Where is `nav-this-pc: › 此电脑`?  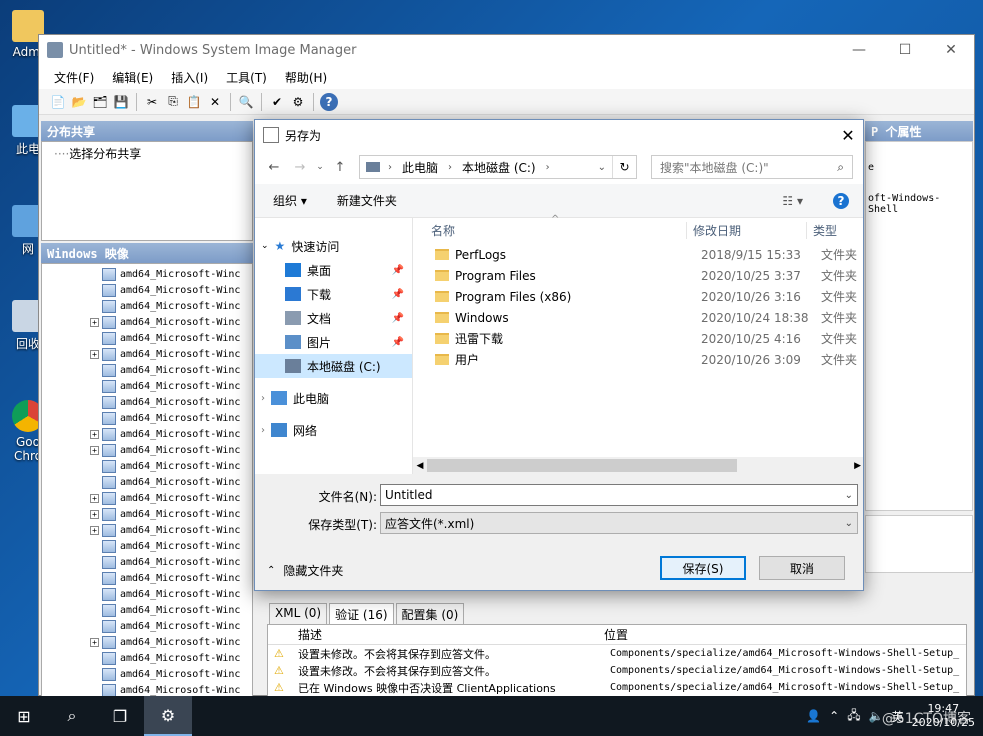
nav-this-pc: › 此电脑 is located at coordinates (333, 398).